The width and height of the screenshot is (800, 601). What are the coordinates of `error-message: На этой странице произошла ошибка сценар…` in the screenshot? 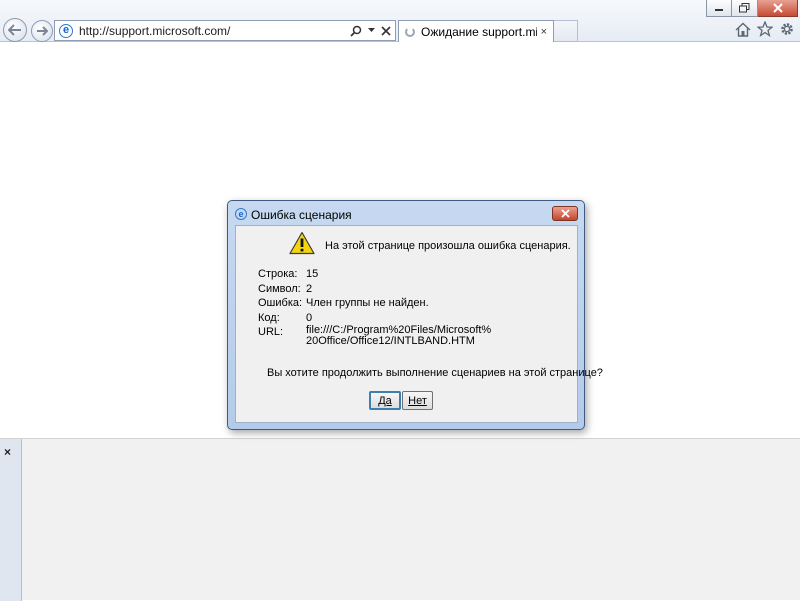 It's located at (448, 246).